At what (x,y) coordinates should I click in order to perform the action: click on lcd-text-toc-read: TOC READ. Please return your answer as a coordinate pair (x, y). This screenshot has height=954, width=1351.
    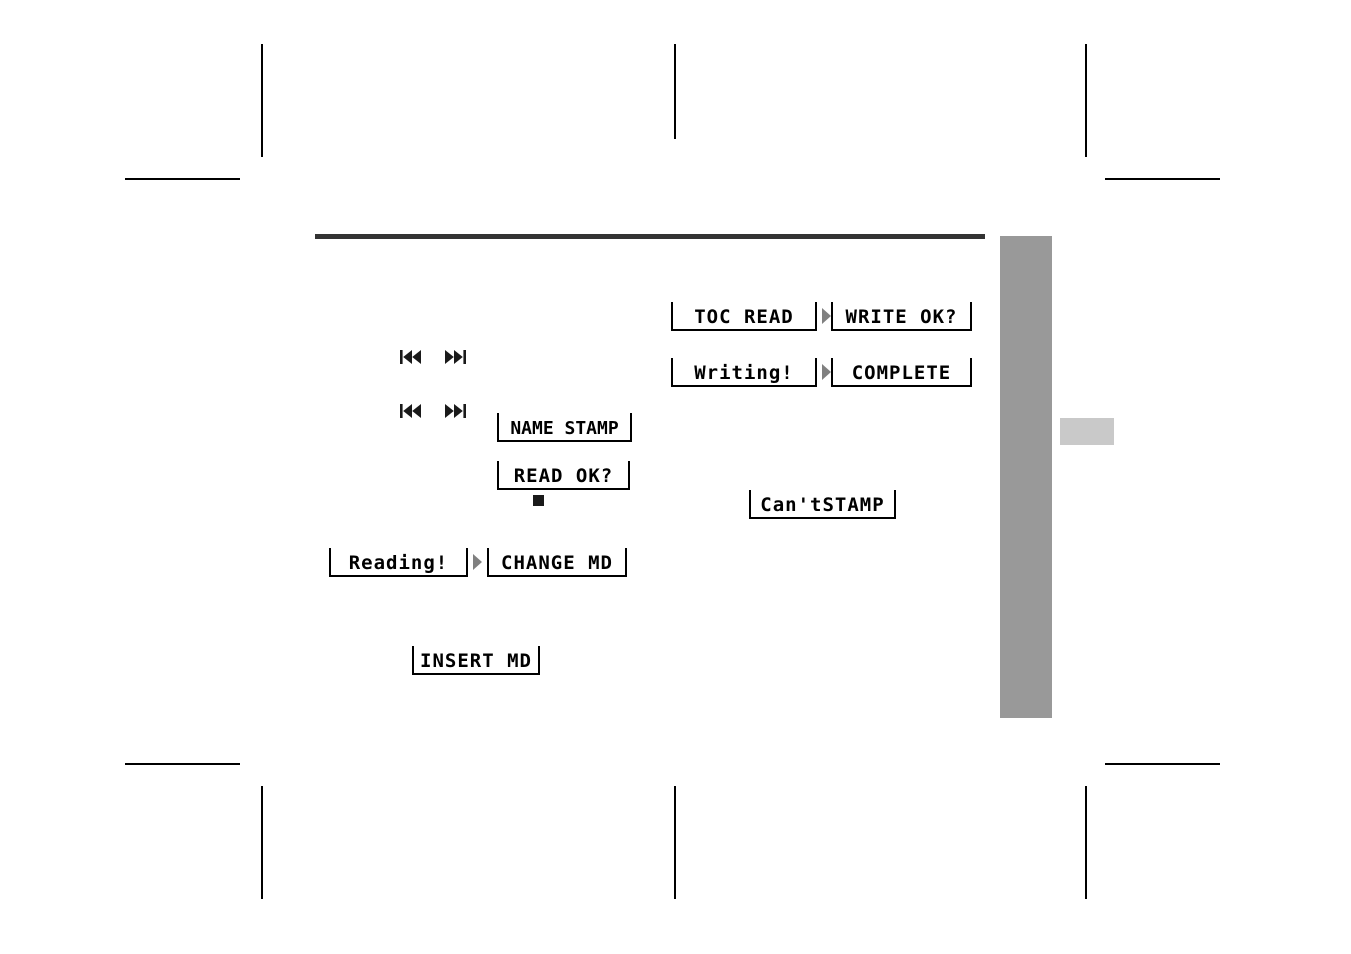
    Looking at the image, I should click on (744, 317).